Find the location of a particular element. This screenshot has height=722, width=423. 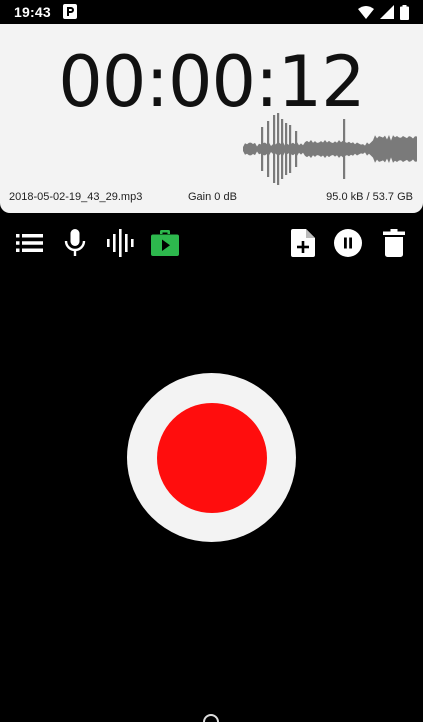

new-recording-button is located at coordinates (303, 243).